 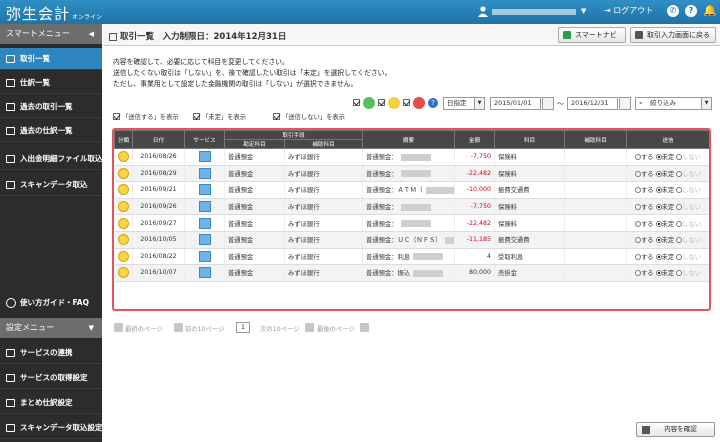 I want to click on sidebar-item-service-link: サービスの連携, so click(x=51, y=353).